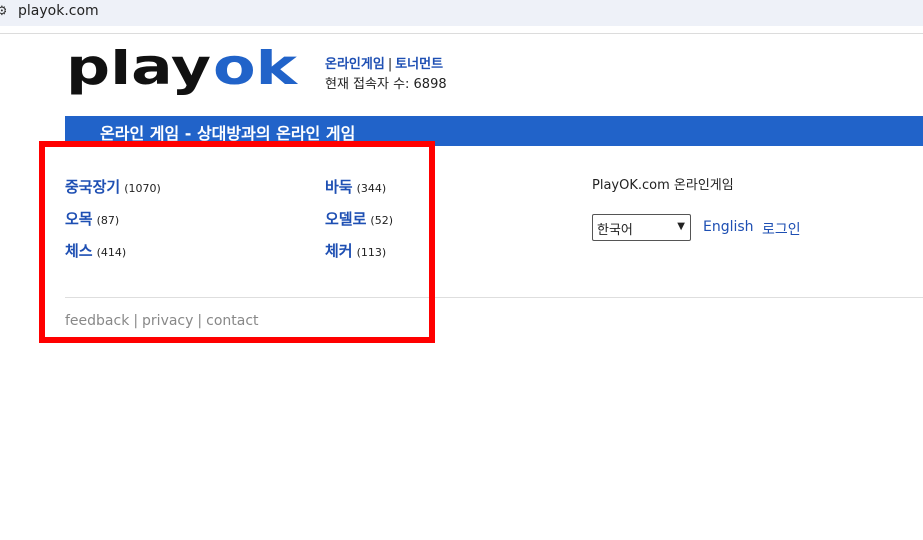 The height and width of the screenshot is (540, 923). I want to click on online-games-link: 온라인게임, so click(355, 64).